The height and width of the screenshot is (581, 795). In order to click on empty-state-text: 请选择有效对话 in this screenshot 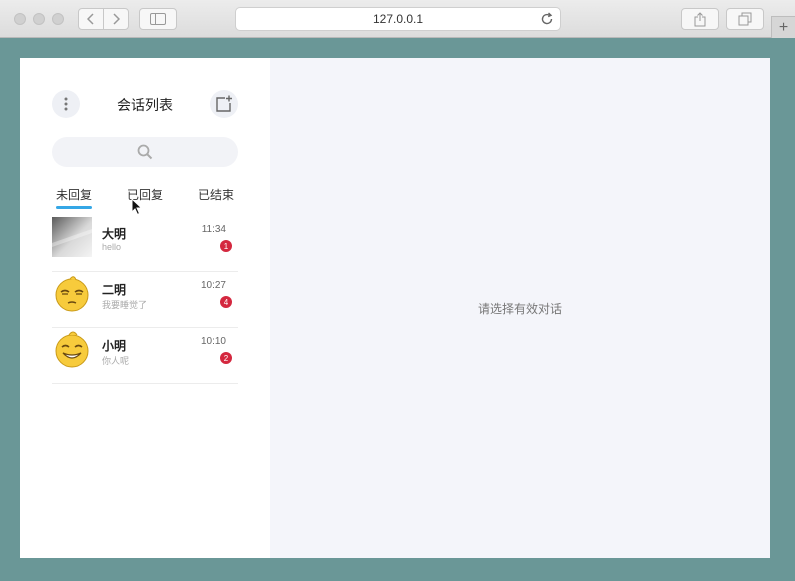, I will do `click(519, 308)`.